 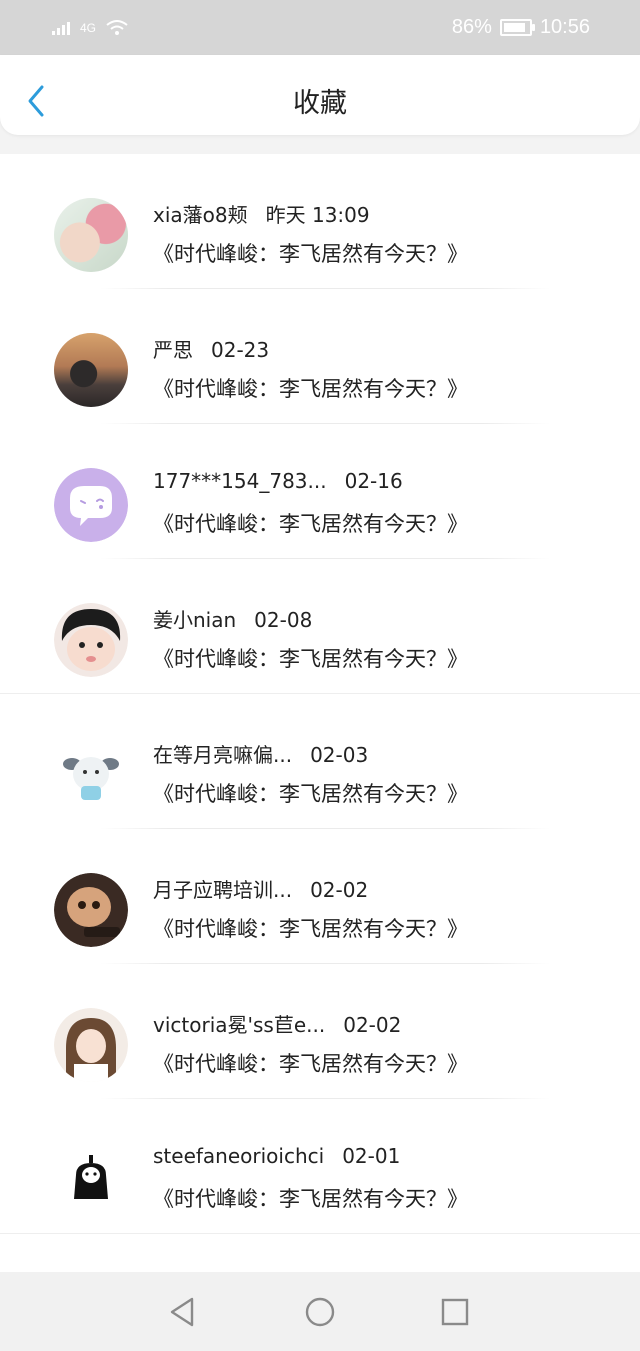 I want to click on status-bar: 4G 86% 10:56, so click(x=320, y=27).